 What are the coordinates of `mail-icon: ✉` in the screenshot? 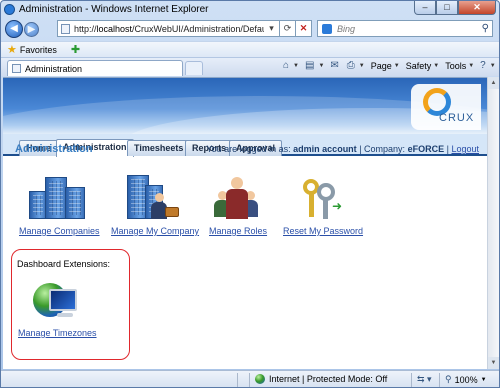 It's located at (334, 65).